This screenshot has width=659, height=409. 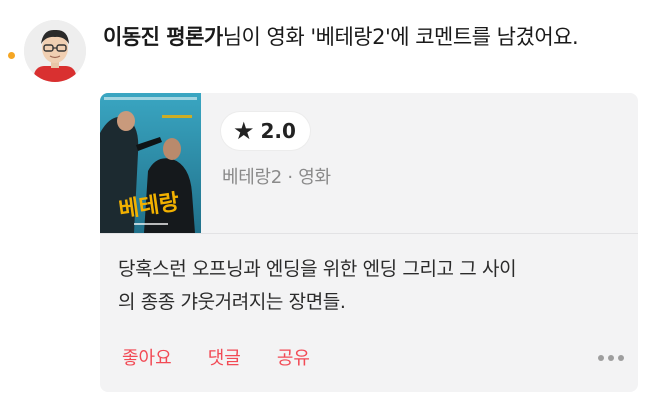 I want to click on rating-badge: ★ 2.0, so click(x=265, y=131).